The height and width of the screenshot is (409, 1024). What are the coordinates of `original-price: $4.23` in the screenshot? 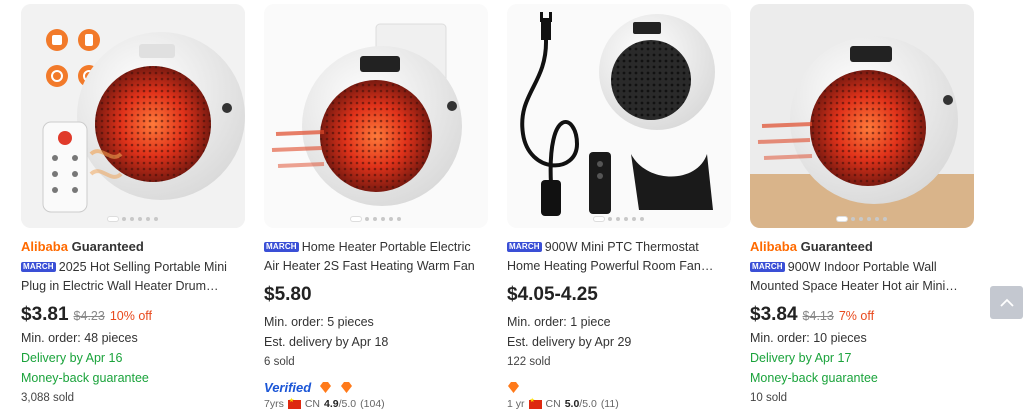 It's located at (89, 316).